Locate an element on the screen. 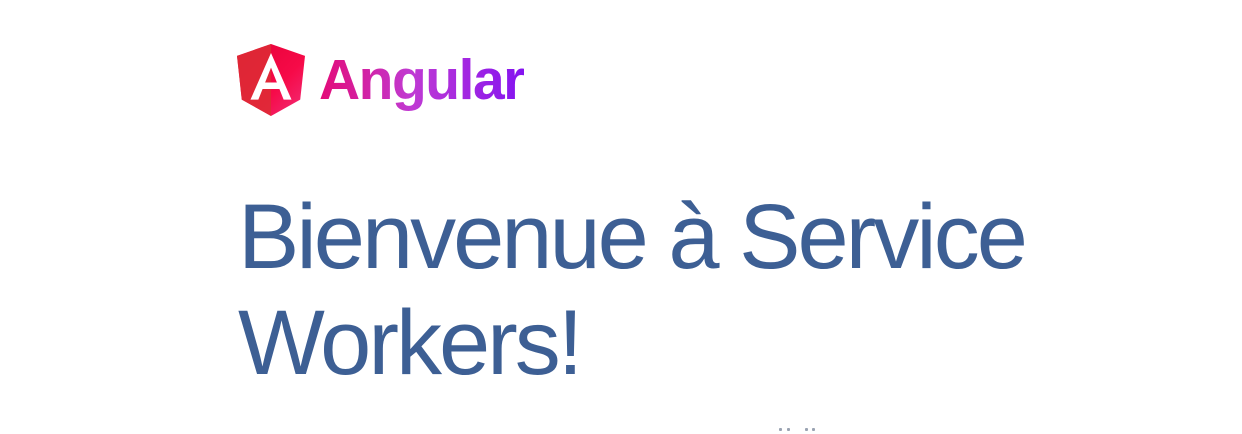 The height and width of the screenshot is (434, 1242). page-title-line-1: Bienvenue à Service is located at coordinates (633, 237).